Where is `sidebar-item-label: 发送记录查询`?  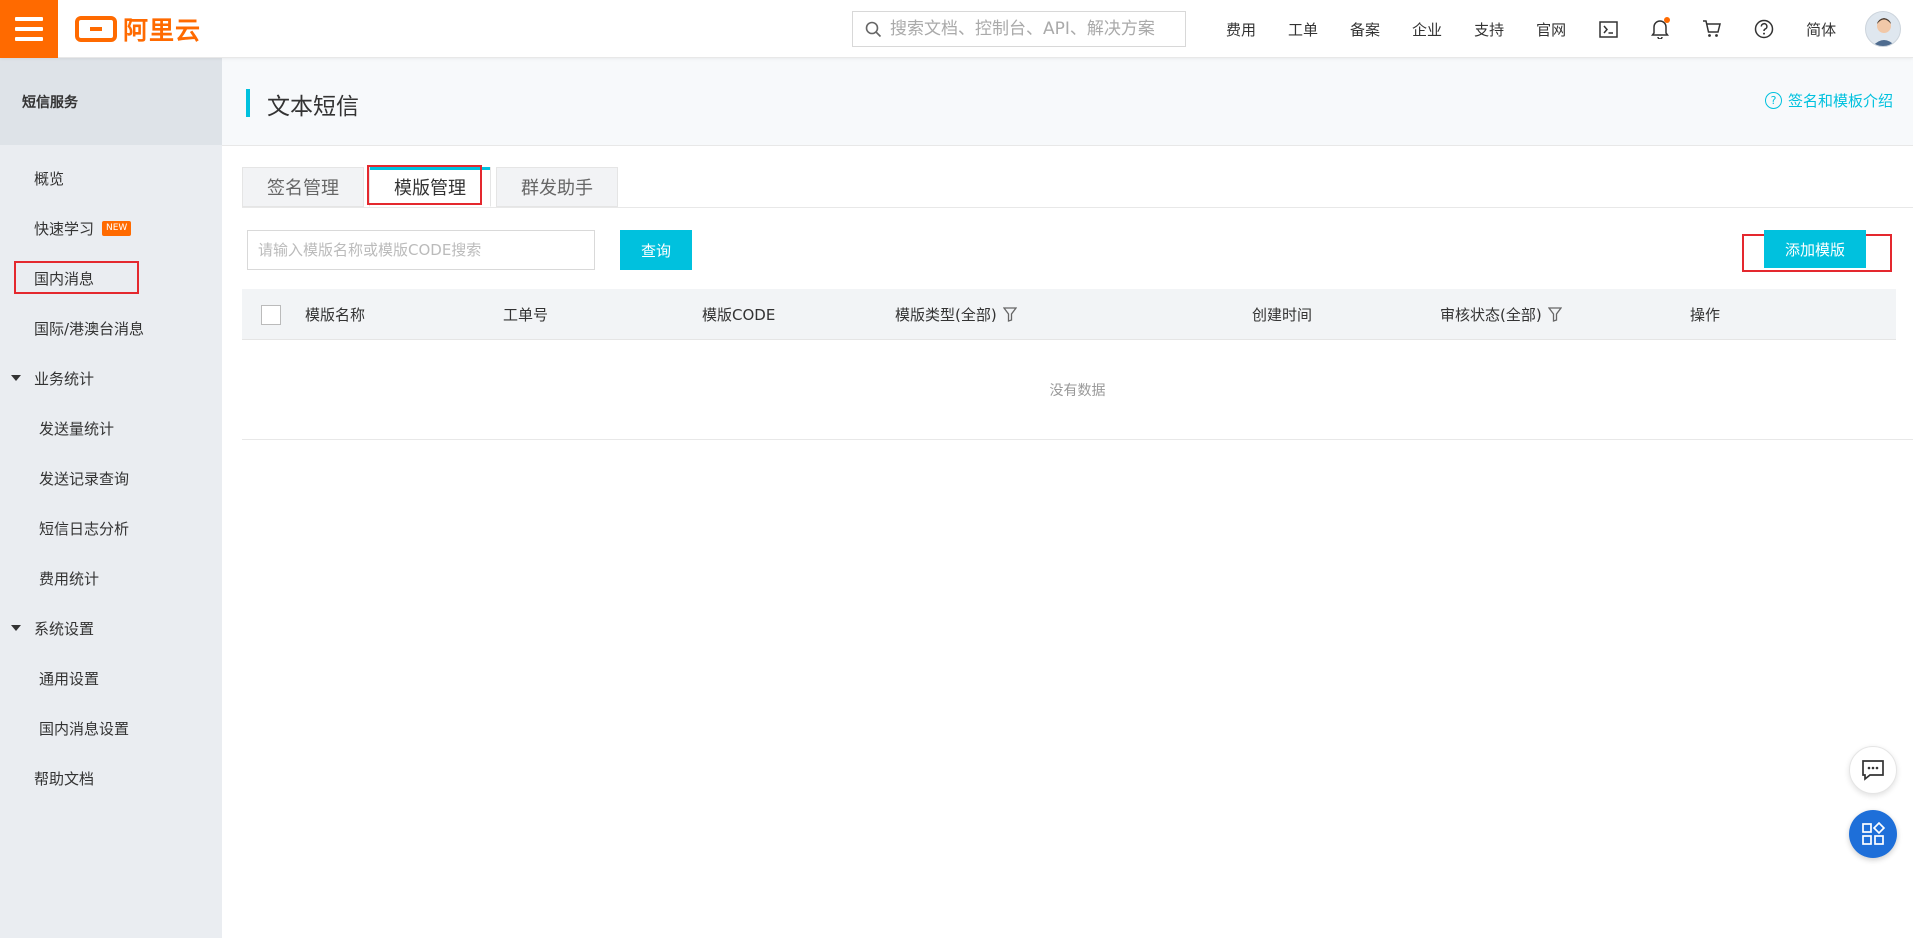
sidebar-item-label: 发送记录查询 is located at coordinates (84, 478).